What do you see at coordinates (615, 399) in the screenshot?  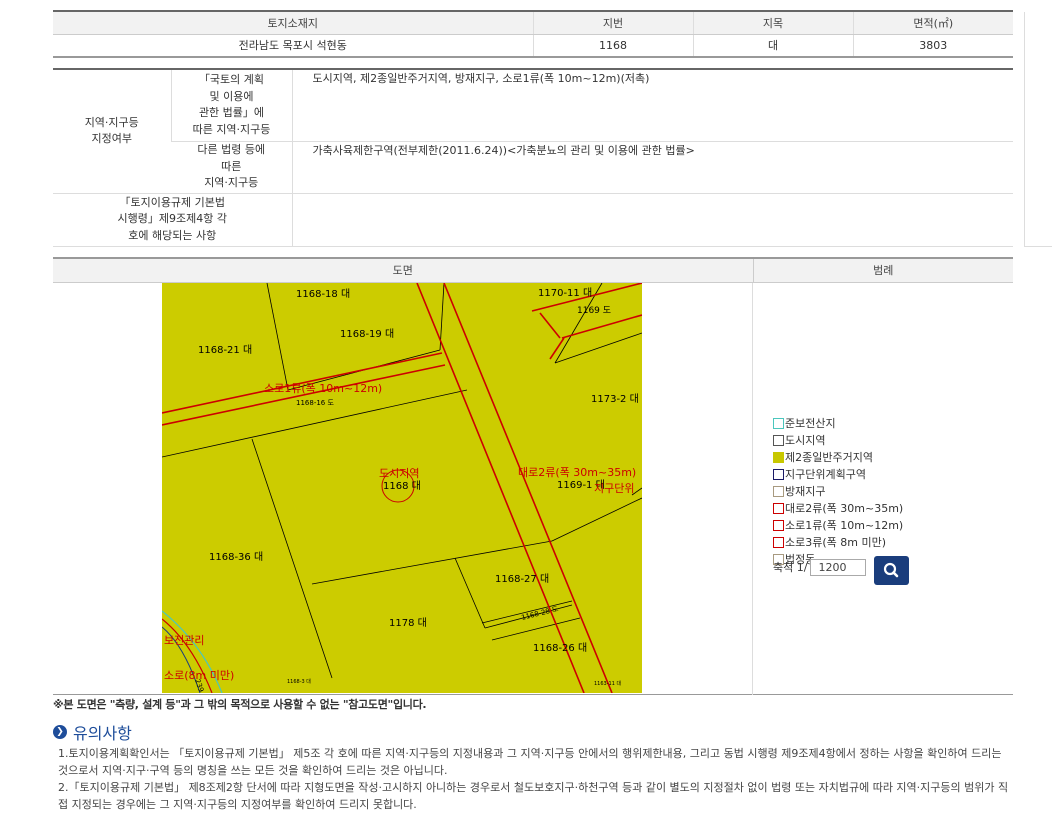 I see `lot-1173-2: 1173-2 대` at bounding box center [615, 399].